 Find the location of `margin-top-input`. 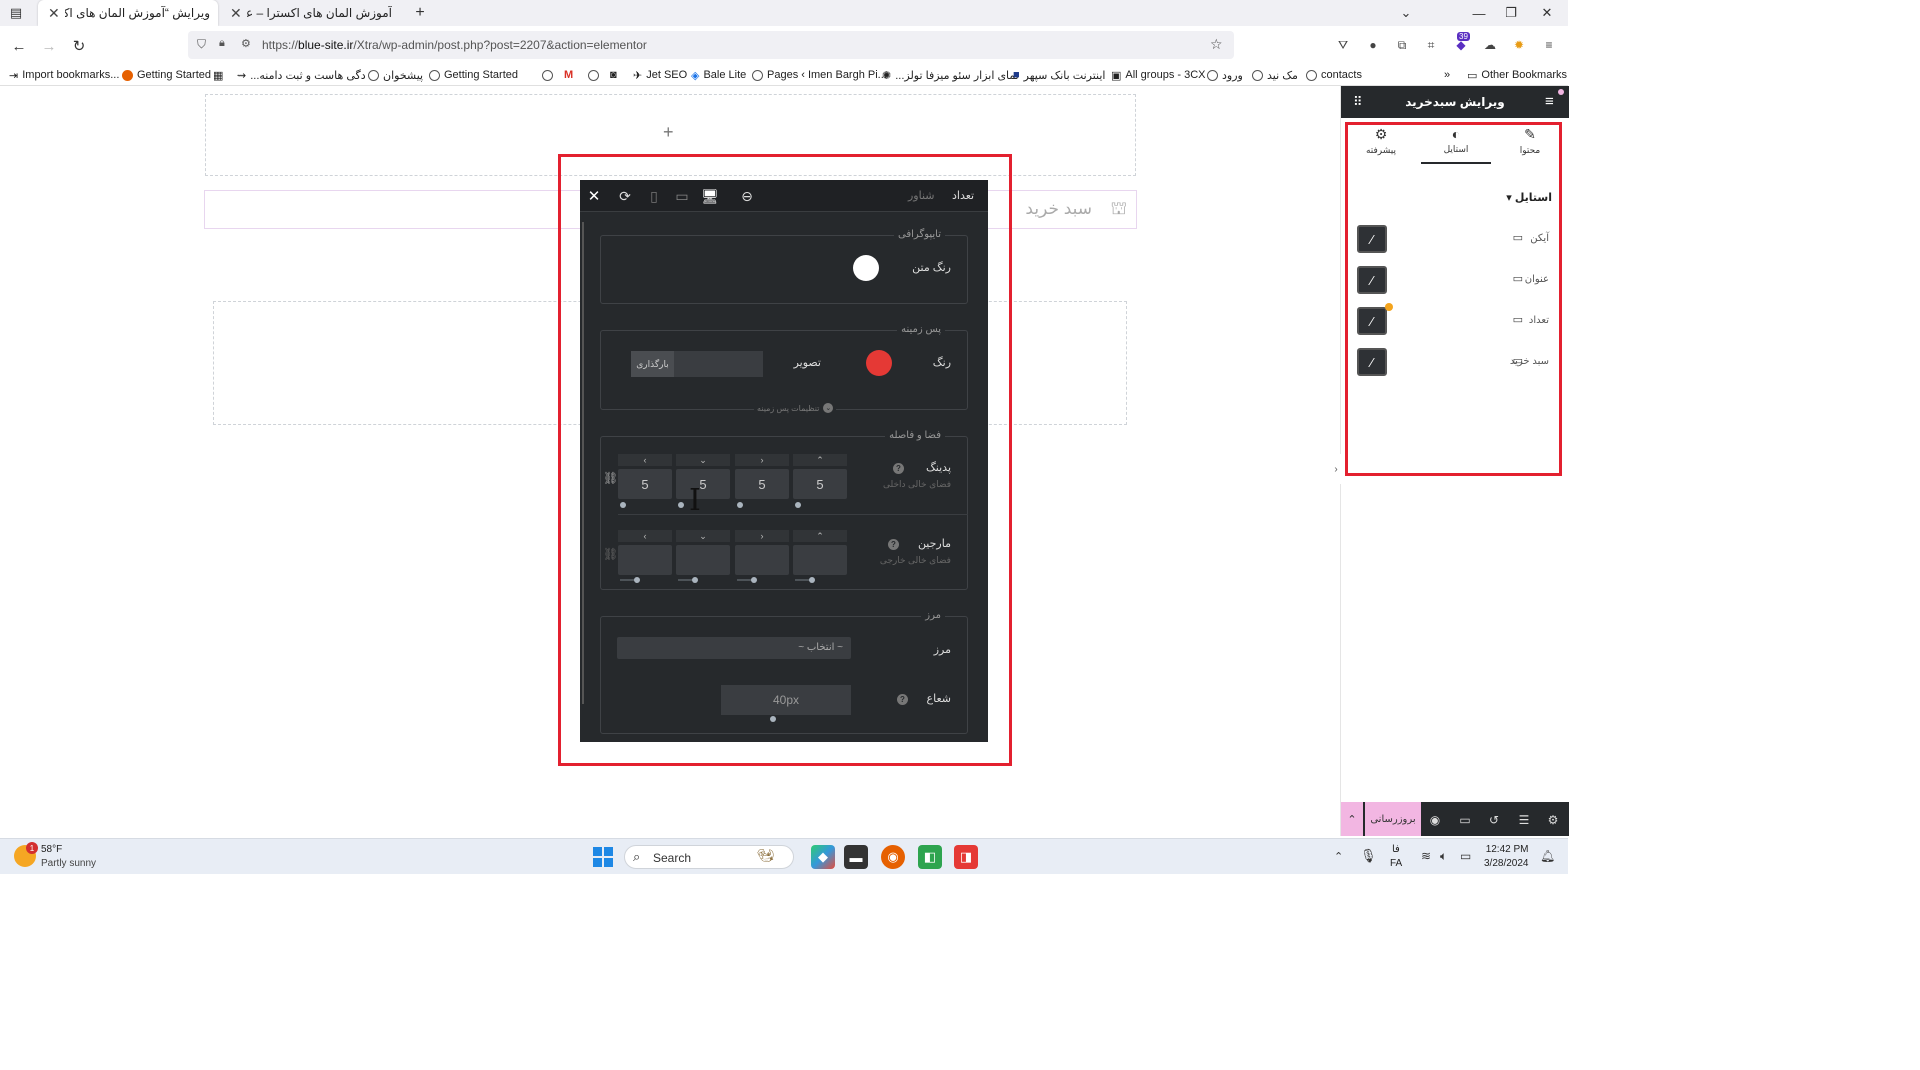

margin-top-input is located at coordinates (820, 560).